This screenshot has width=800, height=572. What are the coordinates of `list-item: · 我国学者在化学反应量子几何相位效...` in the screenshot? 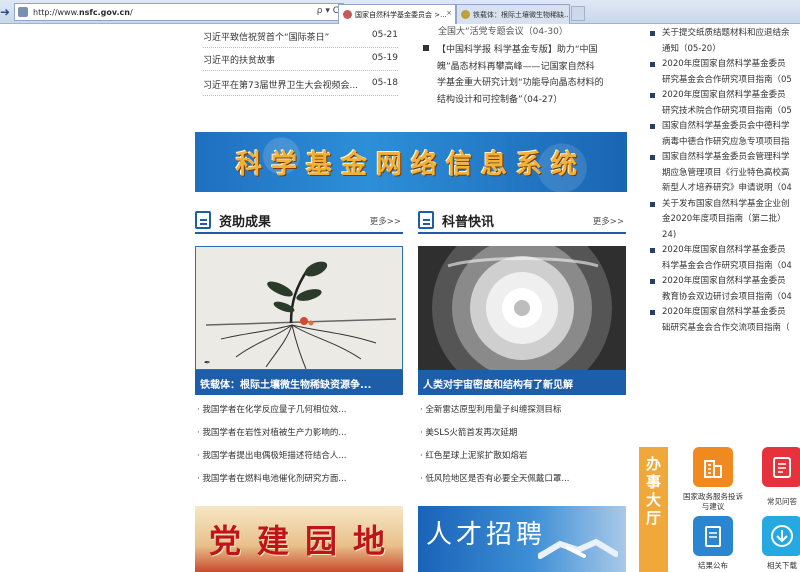 It's located at (302, 413).